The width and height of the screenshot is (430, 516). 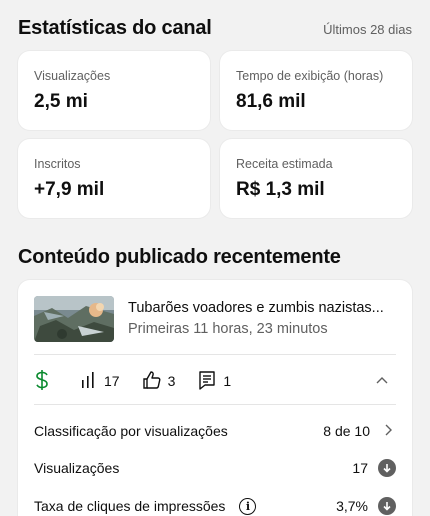 I want to click on stat-card-watch-time: Tempo de exibição (horas) 81,6 mil, so click(x=316, y=90).